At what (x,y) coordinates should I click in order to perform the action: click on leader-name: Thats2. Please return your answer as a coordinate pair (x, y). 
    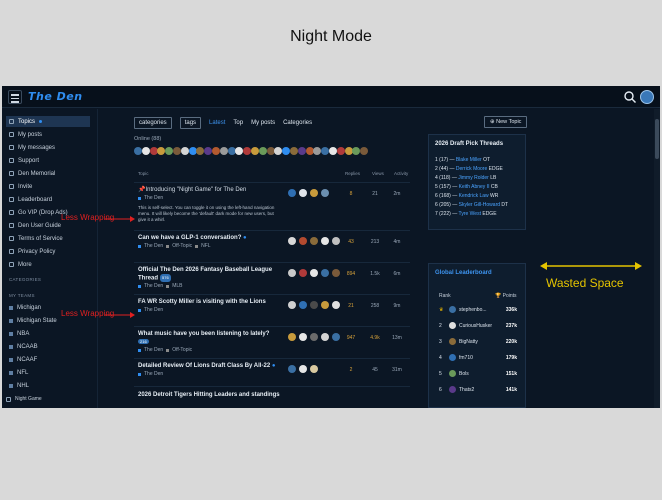
    Looking at the image, I should click on (476, 390).